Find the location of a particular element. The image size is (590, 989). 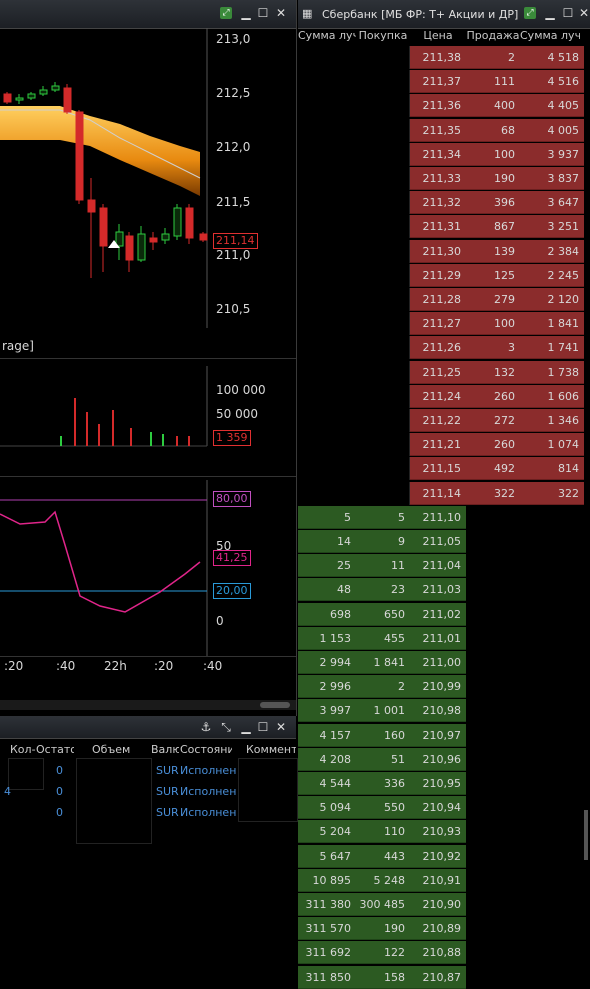

price-cell: 210,92 is located at coordinates (438, 856).